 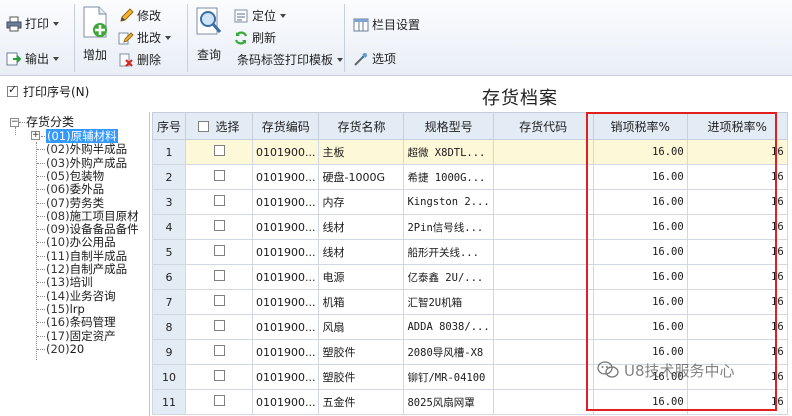 What do you see at coordinates (219, 126) in the screenshot?
I see `column-header-select: 选择` at bounding box center [219, 126].